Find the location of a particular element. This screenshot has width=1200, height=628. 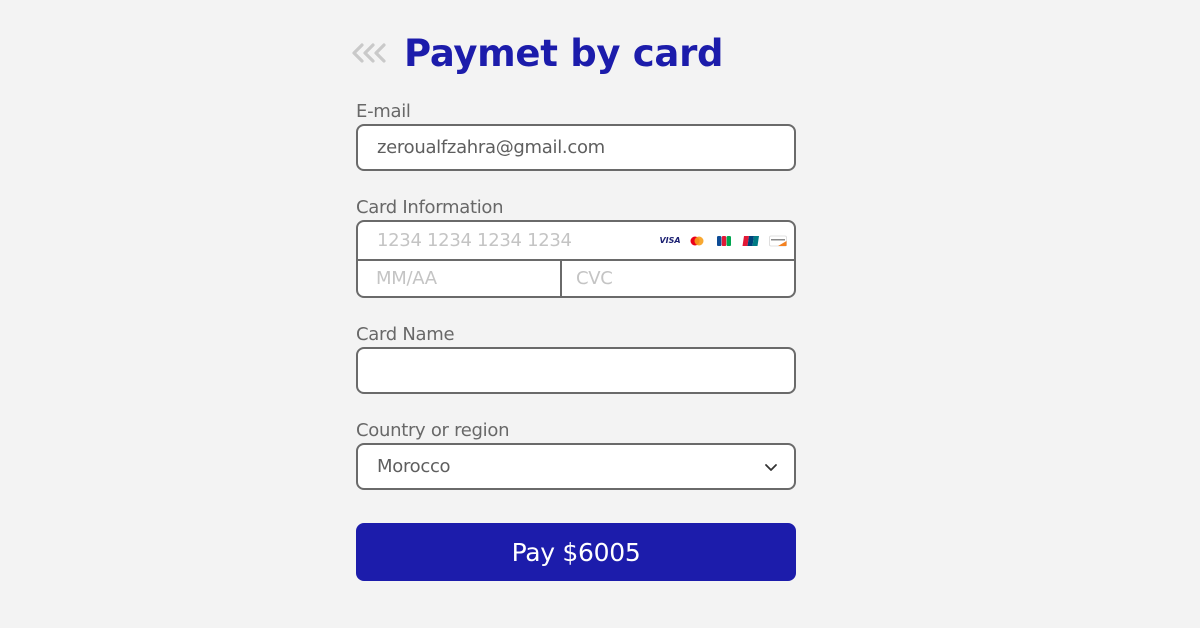

card-expiry-input: MM/AA is located at coordinates (460, 278).